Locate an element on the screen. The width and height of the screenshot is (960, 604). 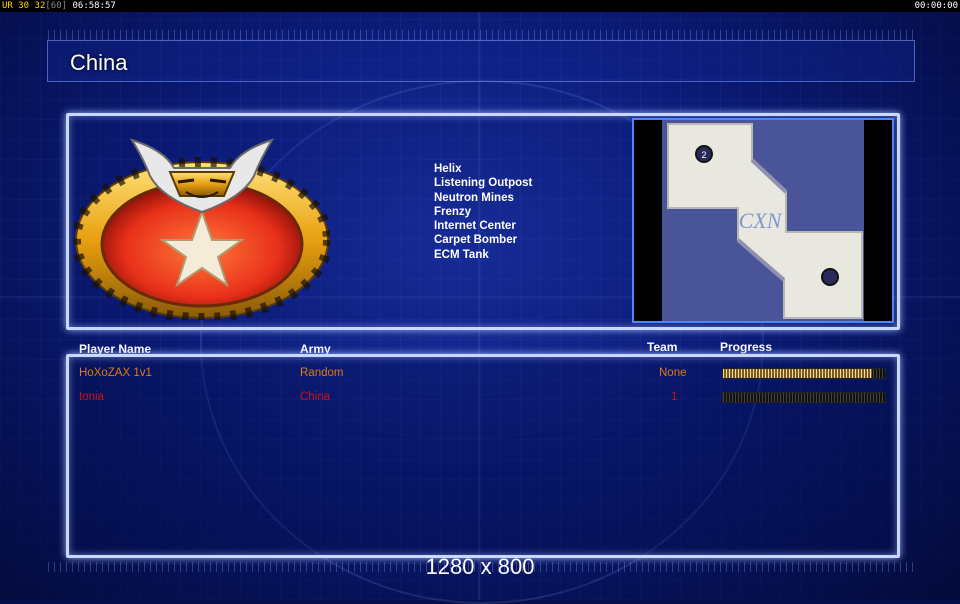
game-clock: 00:00:00 is located at coordinates (936, 6).